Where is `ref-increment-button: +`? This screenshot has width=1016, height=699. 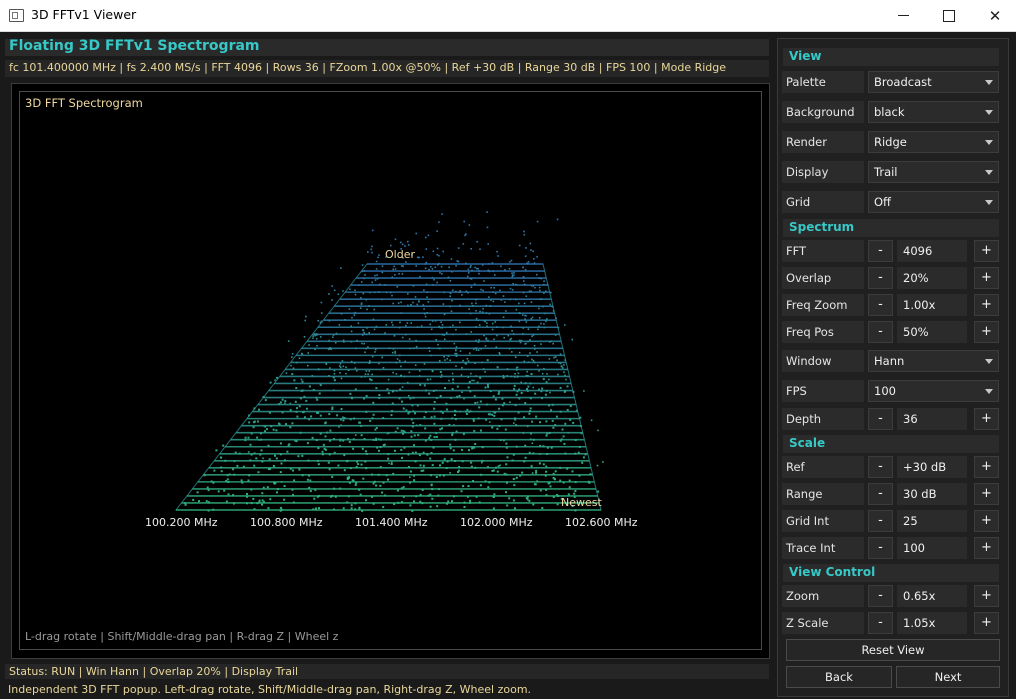 ref-increment-button: + is located at coordinates (986, 467).